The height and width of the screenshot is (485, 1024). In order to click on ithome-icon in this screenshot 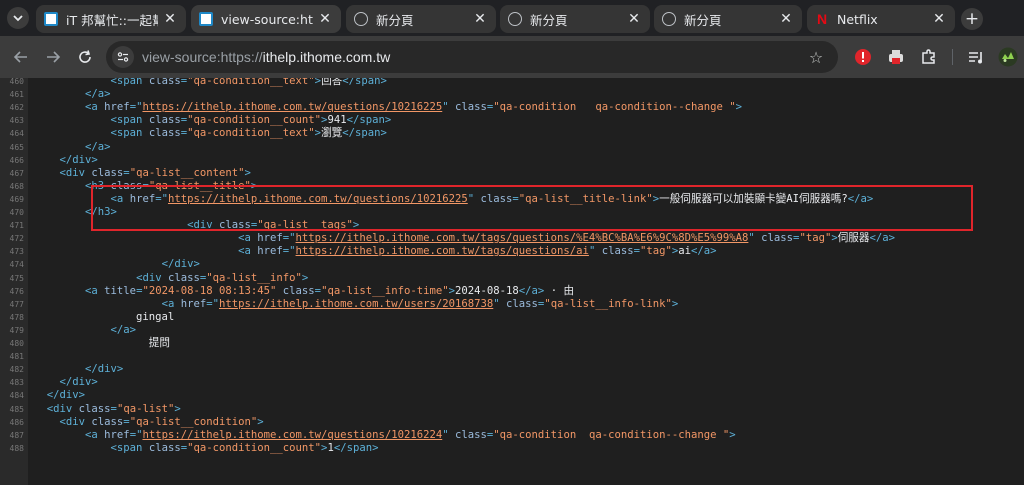, I will do `click(206, 19)`.